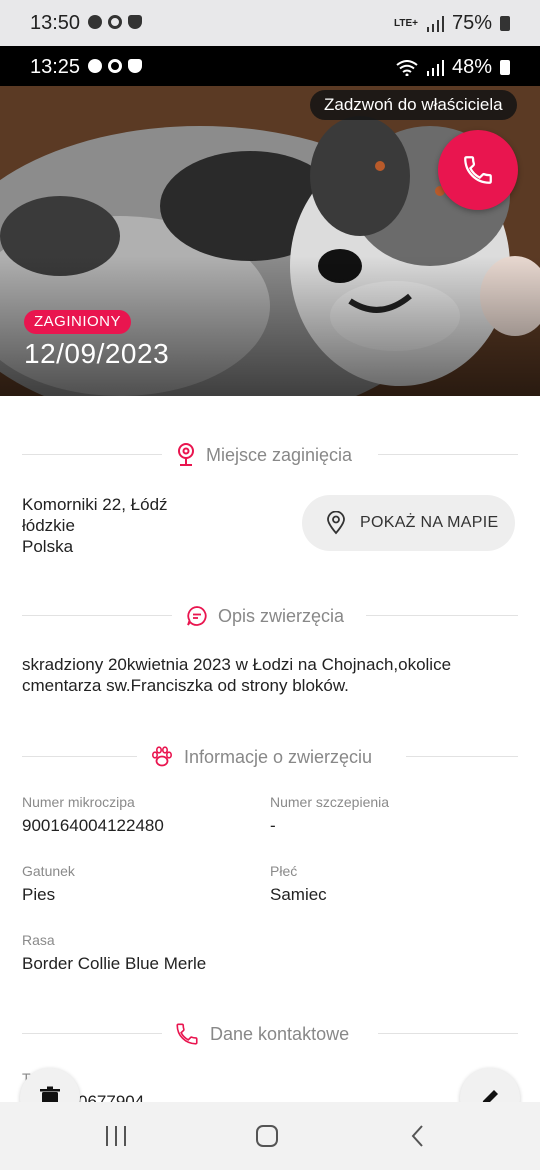  What do you see at coordinates (270, 23) in the screenshot?
I see `outer-status-bar: 13:50 LTE+ 75%` at bounding box center [270, 23].